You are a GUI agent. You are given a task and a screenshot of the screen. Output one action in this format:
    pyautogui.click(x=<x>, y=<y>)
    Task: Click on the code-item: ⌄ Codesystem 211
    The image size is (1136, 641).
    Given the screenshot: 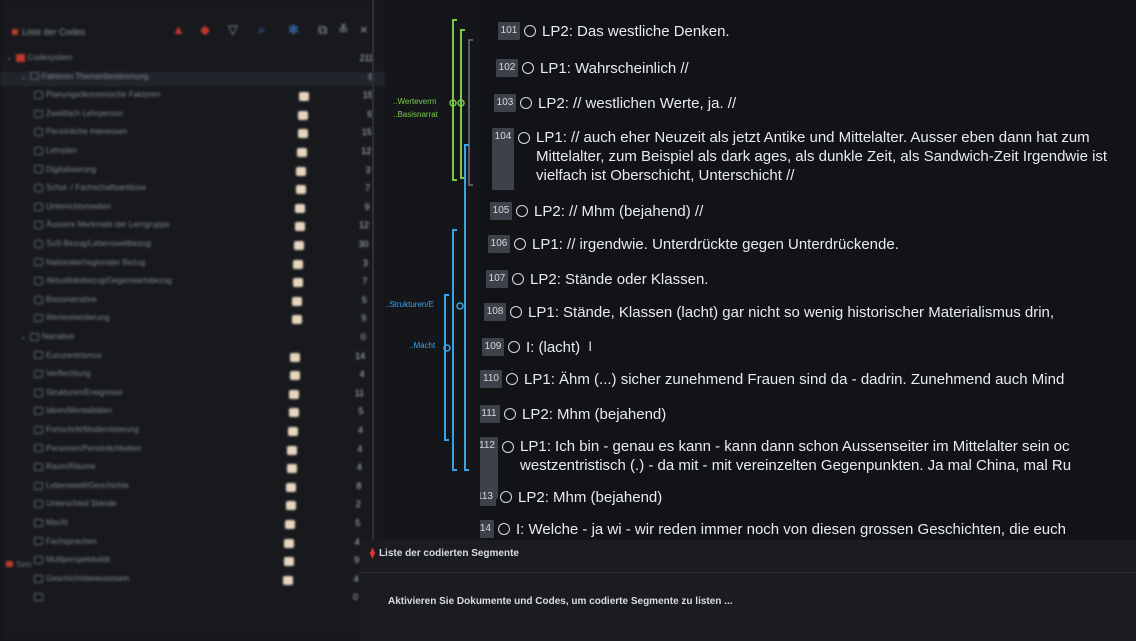 What is the action you would take?
    pyautogui.click(x=192, y=60)
    